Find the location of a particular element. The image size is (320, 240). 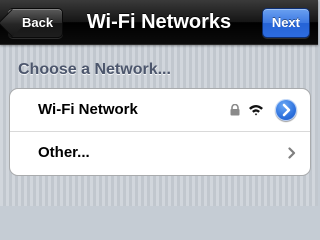

wifi-icon is located at coordinates (256, 110).